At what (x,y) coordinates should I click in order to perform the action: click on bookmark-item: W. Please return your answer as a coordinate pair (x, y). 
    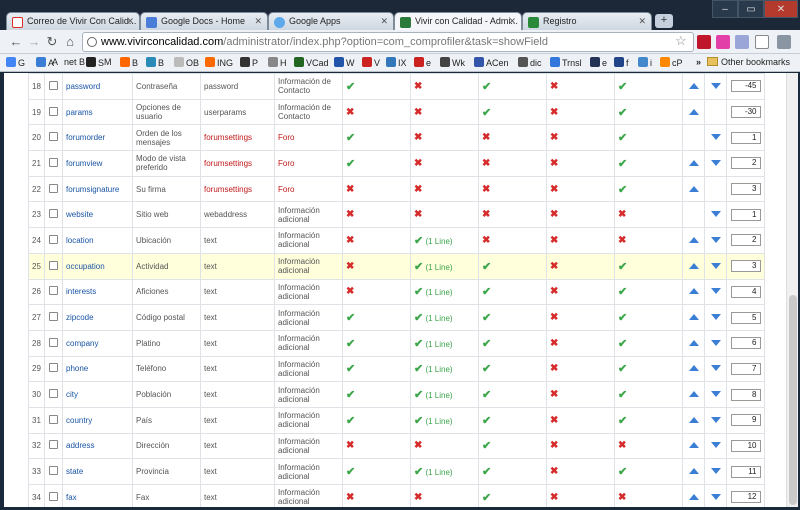
    Looking at the image, I should click on (344, 62).